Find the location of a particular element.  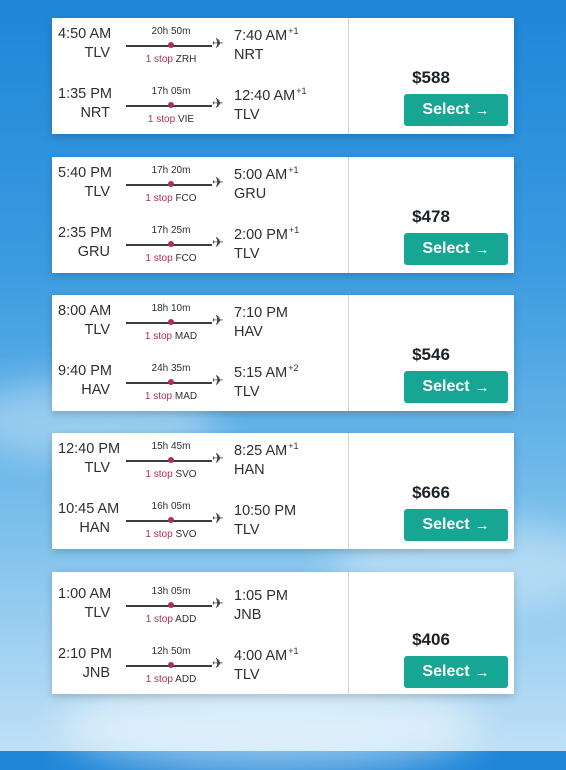

arrival-time: 5:15 AM is located at coordinates (261, 372).